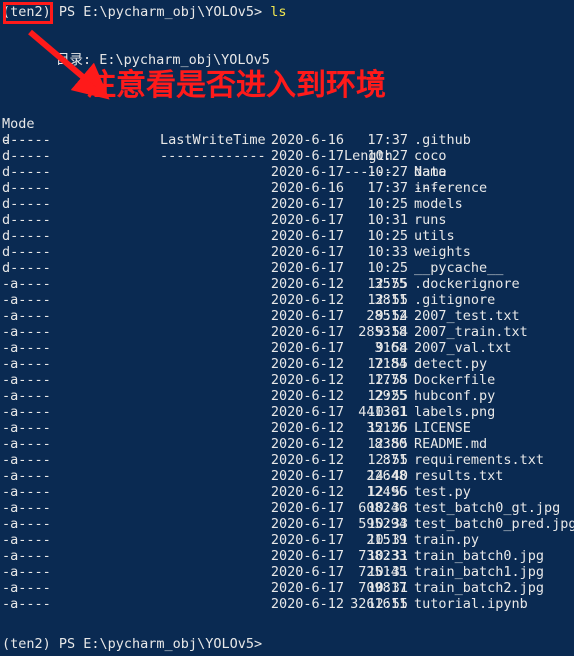  I want to click on cell-name: results.txt, so click(459, 476).